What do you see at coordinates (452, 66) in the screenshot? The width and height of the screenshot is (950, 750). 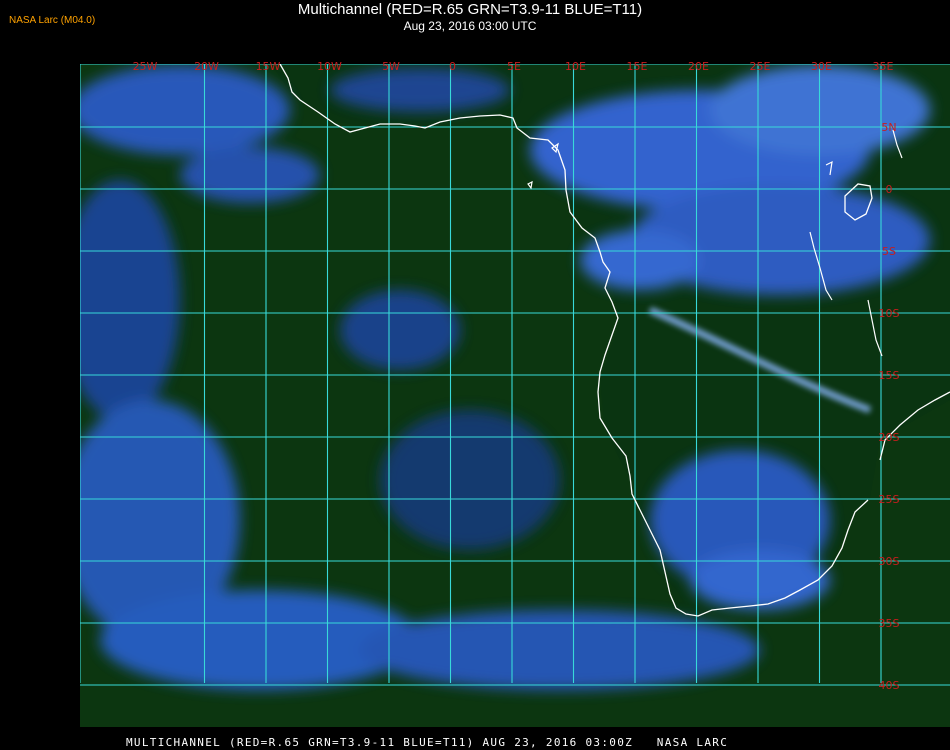 I see `longitude-label: 0` at bounding box center [452, 66].